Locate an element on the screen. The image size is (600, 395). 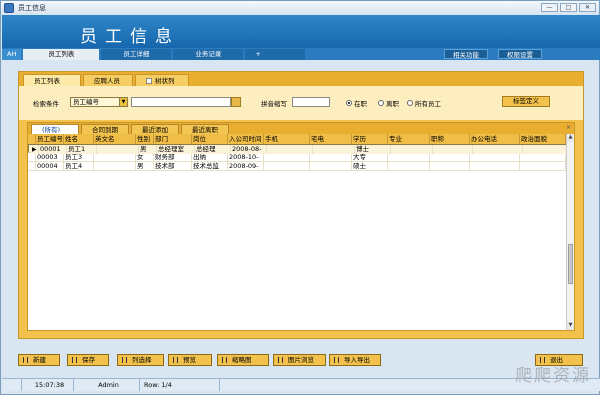
table-cell: 大专 is located at coordinates (370, 157).